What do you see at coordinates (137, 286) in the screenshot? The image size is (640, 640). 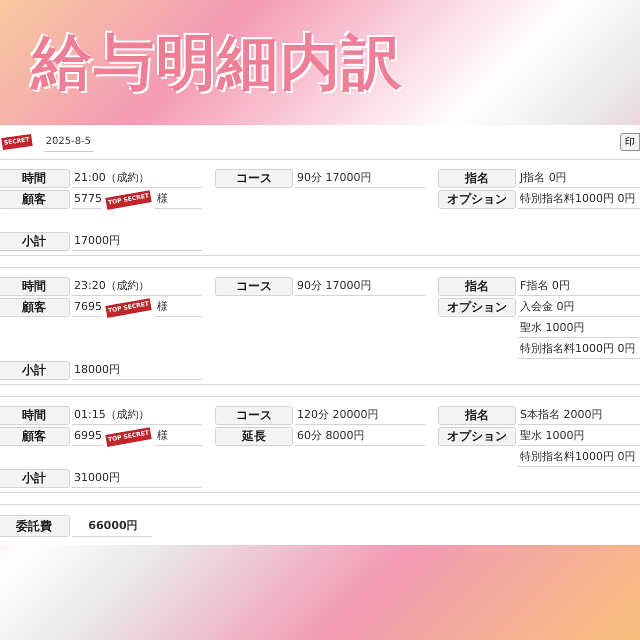 I see `field-value: 23:20（成約）` at bounding box center [137, 286].